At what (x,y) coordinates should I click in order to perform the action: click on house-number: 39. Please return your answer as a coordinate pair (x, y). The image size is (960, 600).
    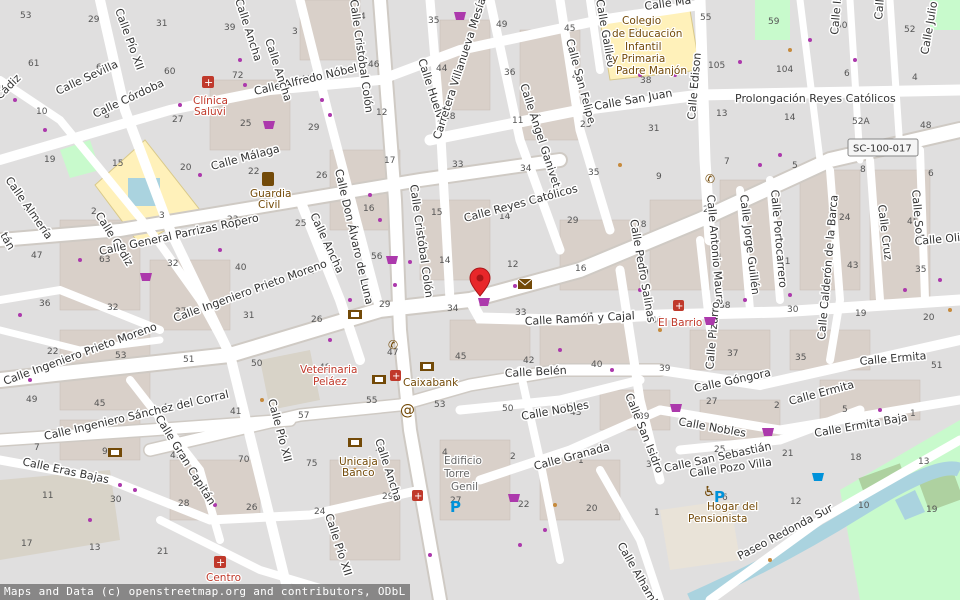
    Looking at the image, I should click on (230, 28).